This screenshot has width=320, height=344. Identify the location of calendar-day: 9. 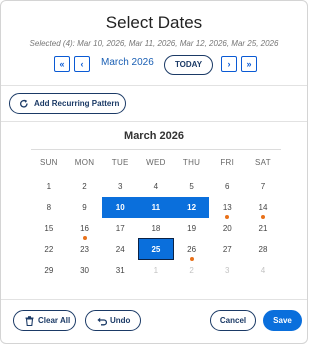
(85, 207).